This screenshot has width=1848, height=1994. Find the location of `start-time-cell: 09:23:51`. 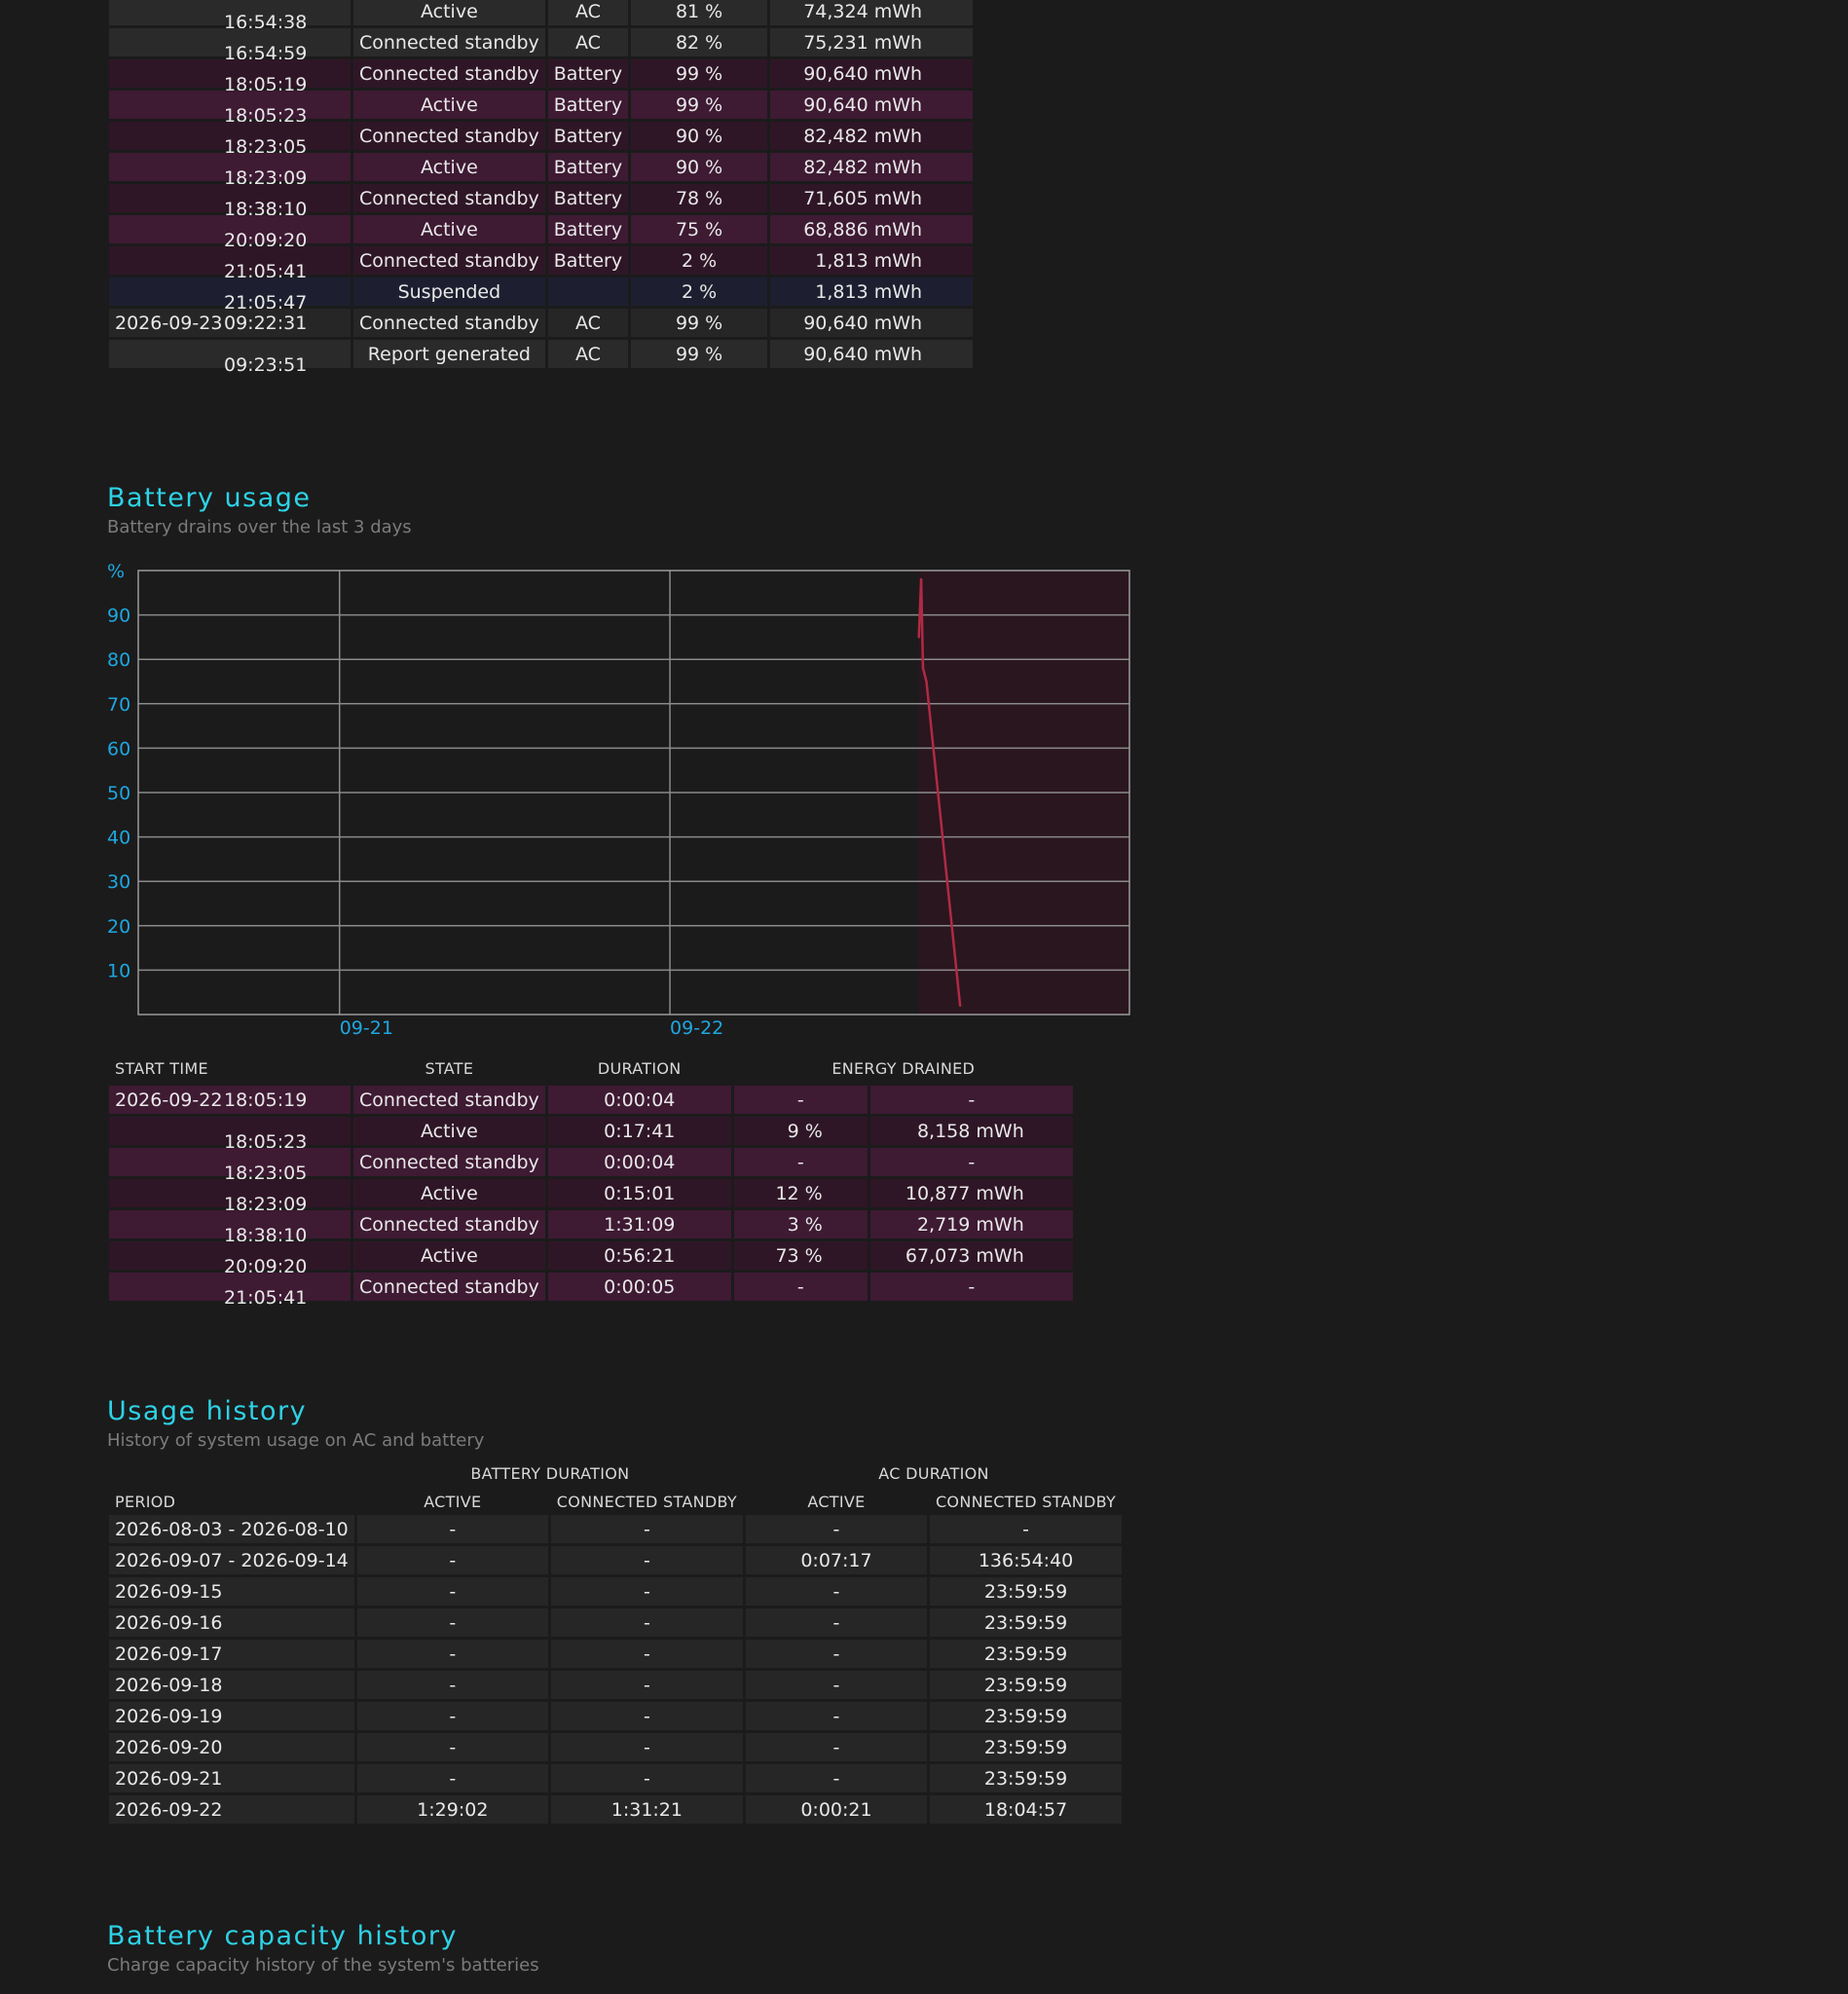

start-time-cell: 09:23:51 is located at coordinates (230, 358).